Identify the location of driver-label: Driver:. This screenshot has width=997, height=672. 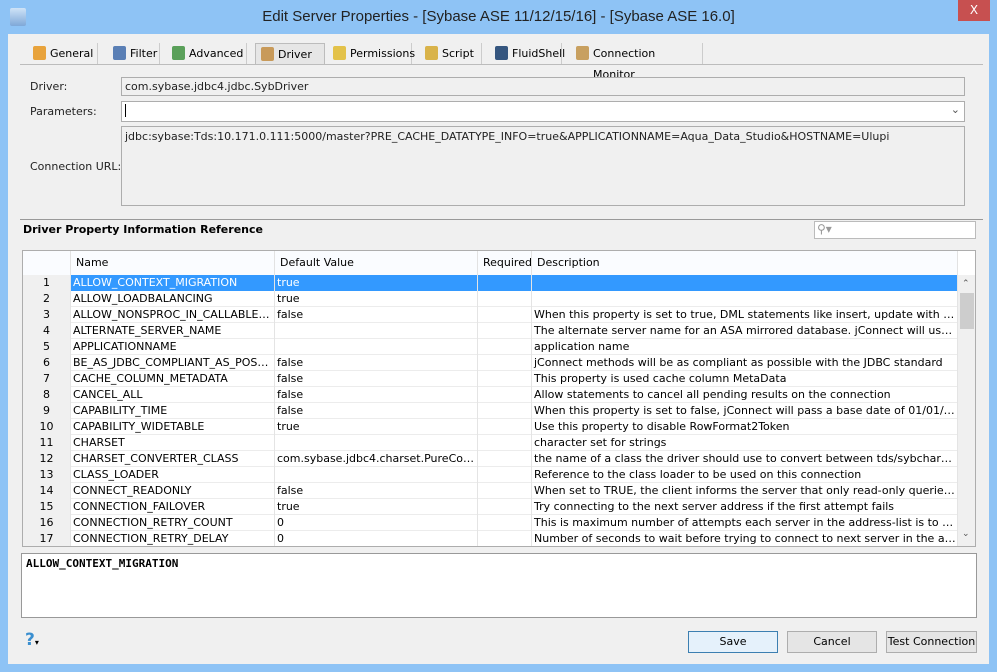
(49, 86).